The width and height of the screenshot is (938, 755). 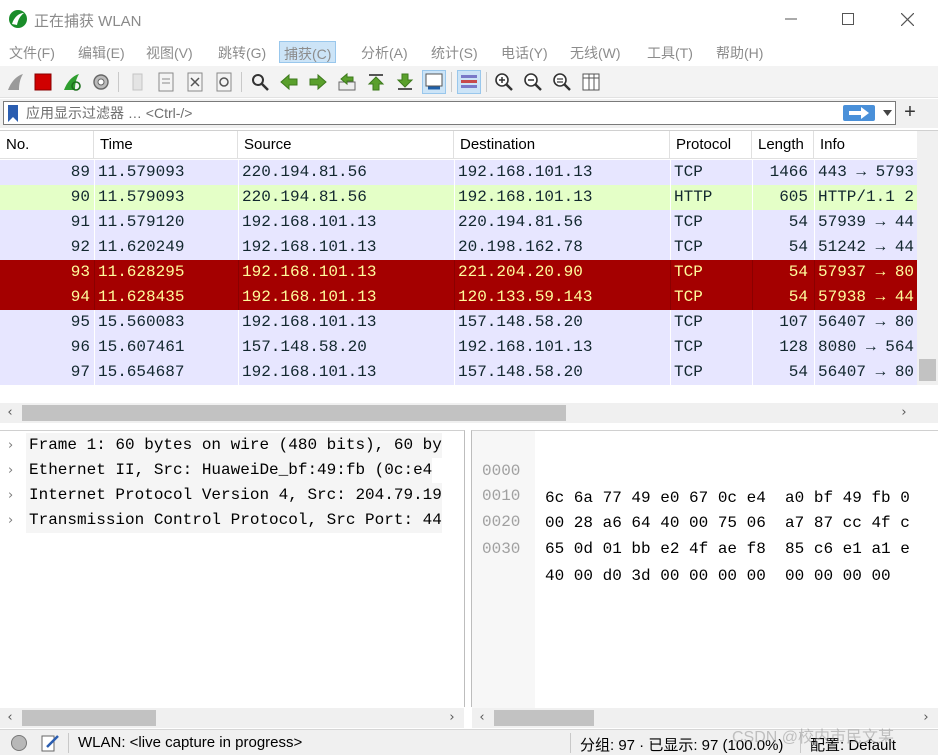 I want to click on zoom-in-button, so click(x=504, y=82).